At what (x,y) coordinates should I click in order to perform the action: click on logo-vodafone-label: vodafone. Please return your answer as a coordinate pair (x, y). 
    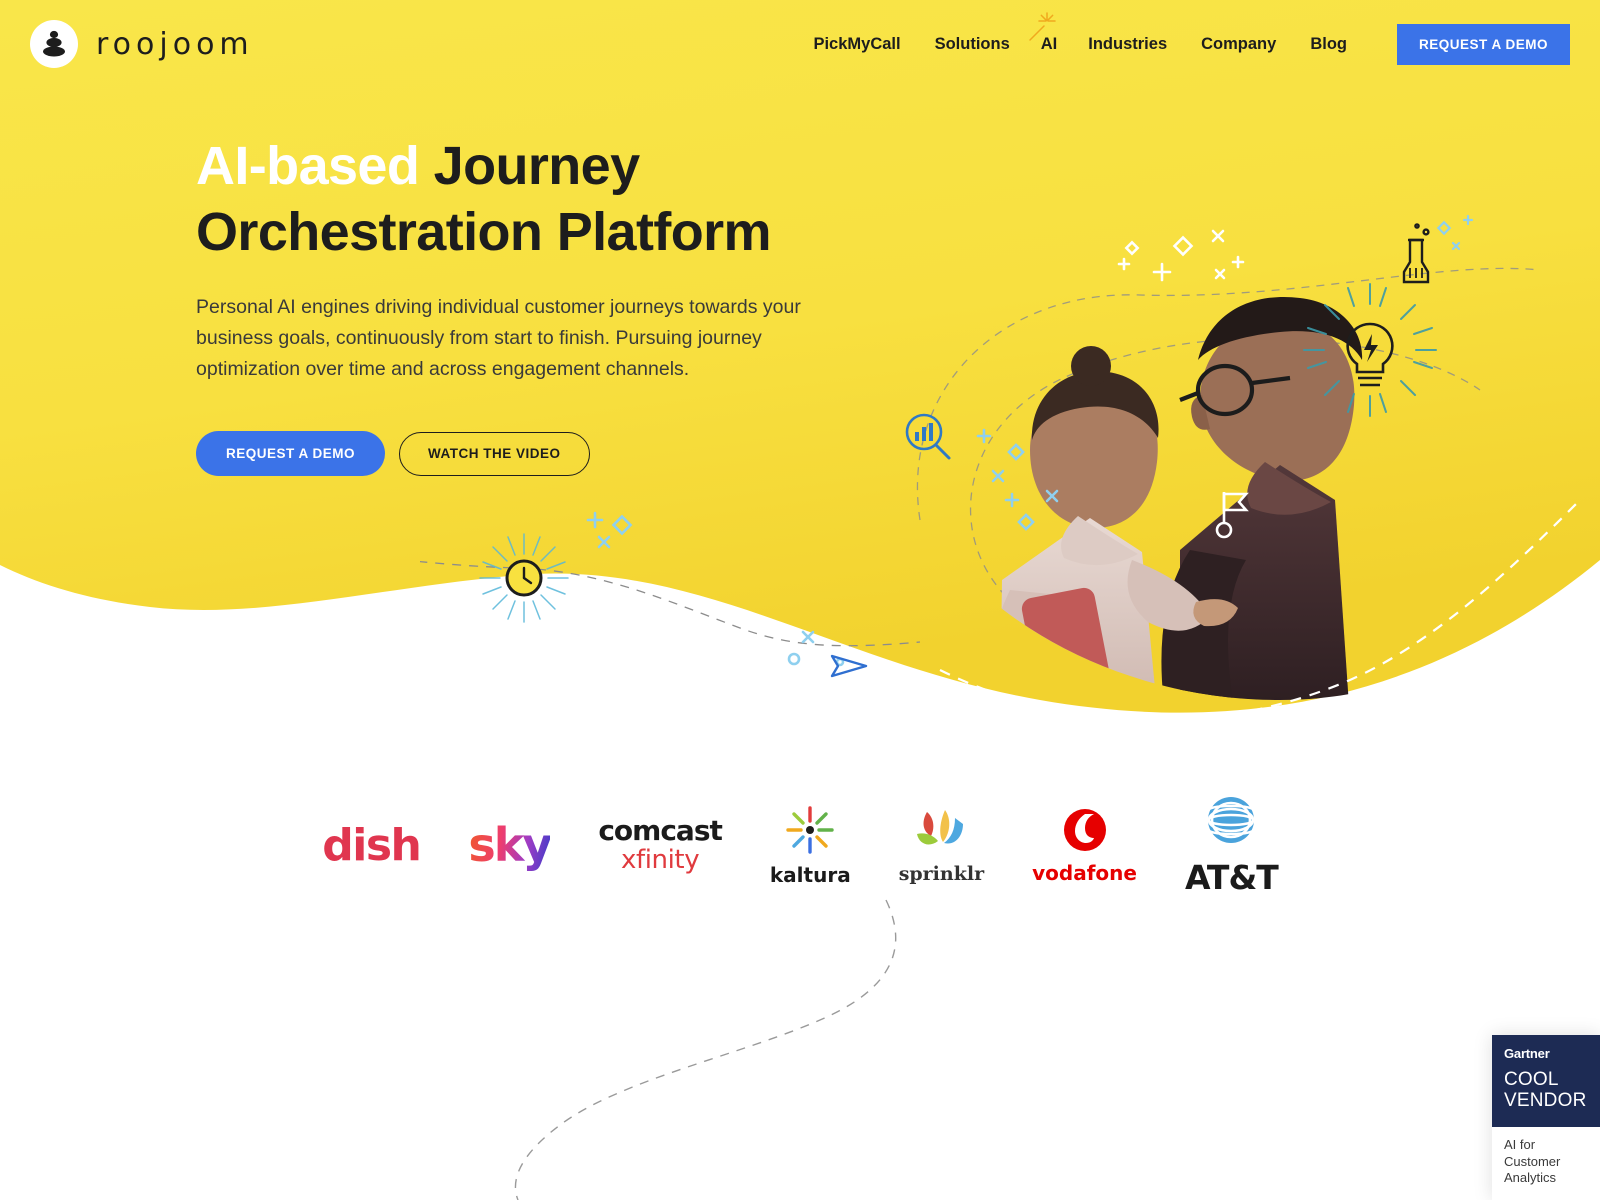
    Looking at the image, I should click on (1084, 872).